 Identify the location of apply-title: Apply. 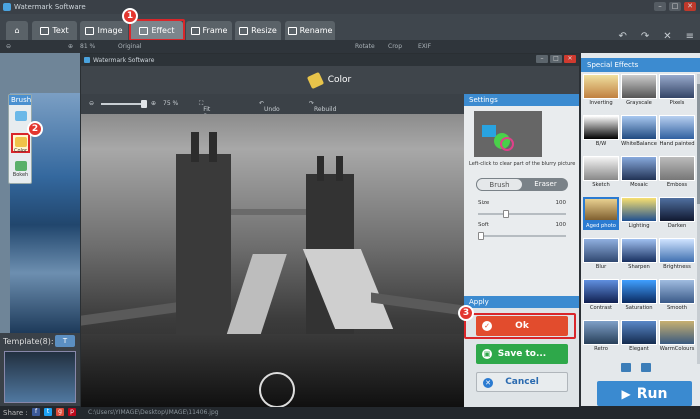
(521, 302).